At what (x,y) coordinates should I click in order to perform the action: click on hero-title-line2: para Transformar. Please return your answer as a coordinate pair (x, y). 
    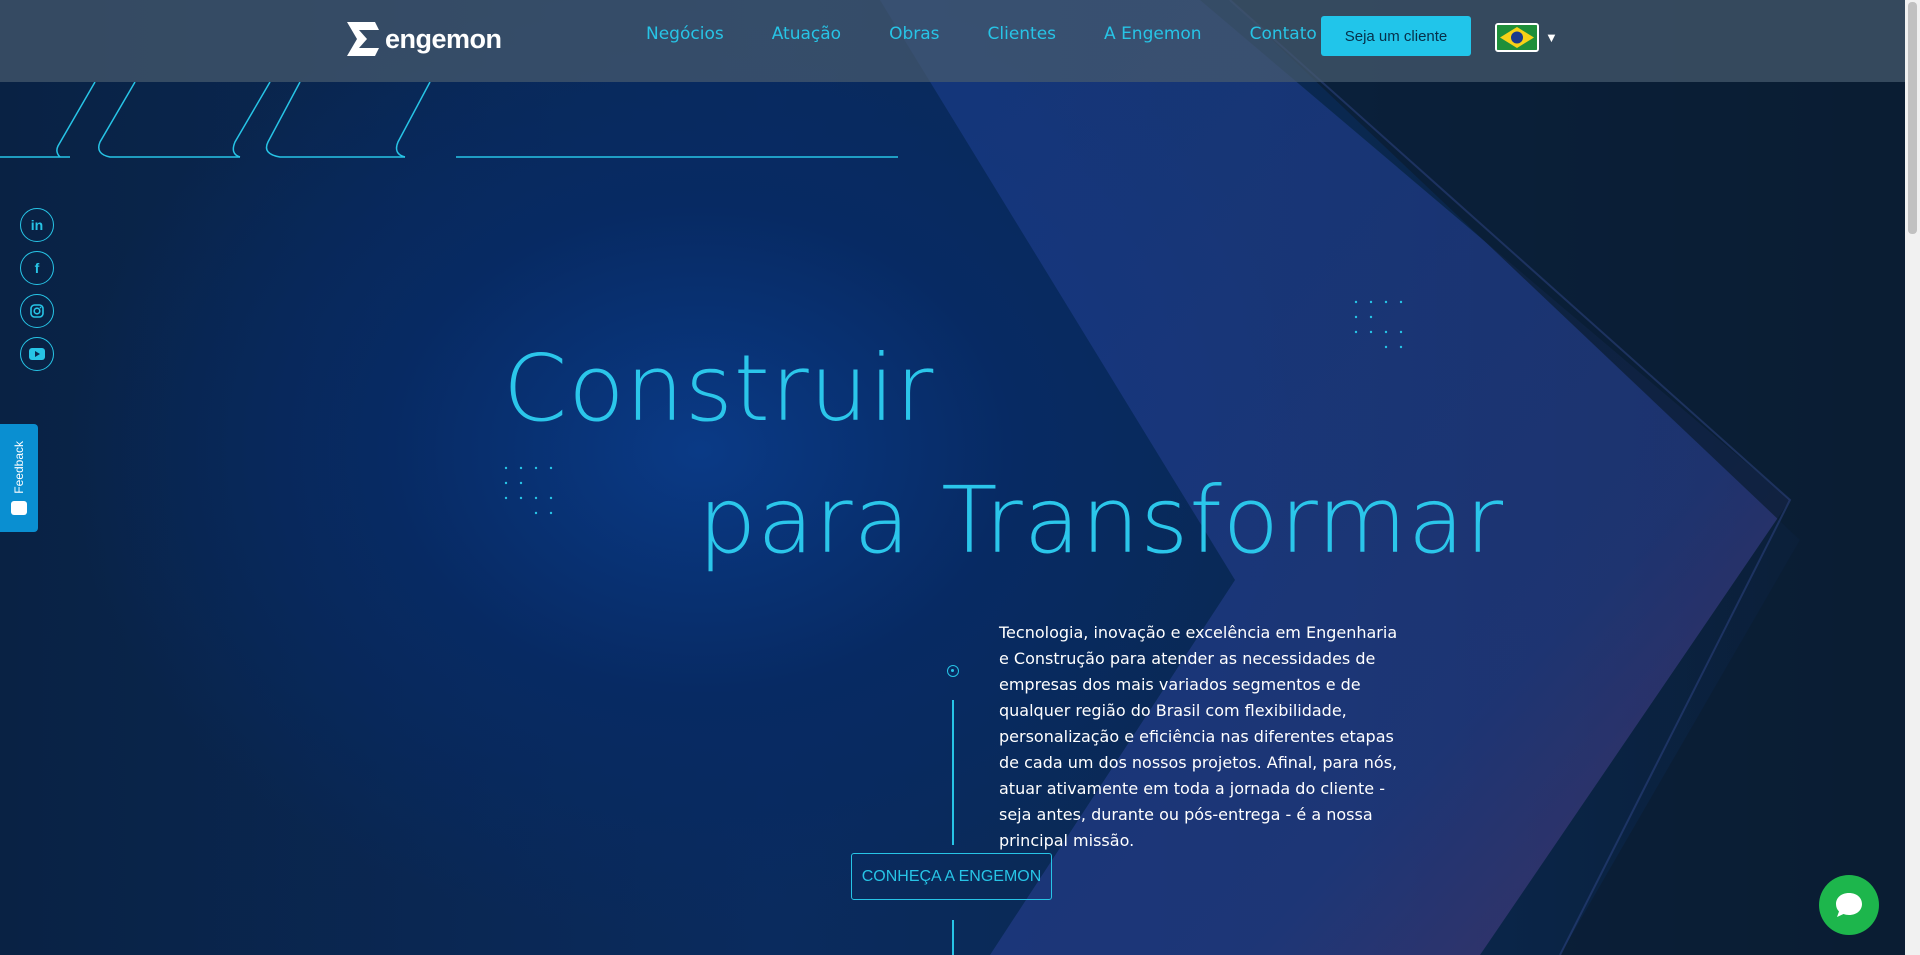
    Looking at the image, I should click on (1101, 520).